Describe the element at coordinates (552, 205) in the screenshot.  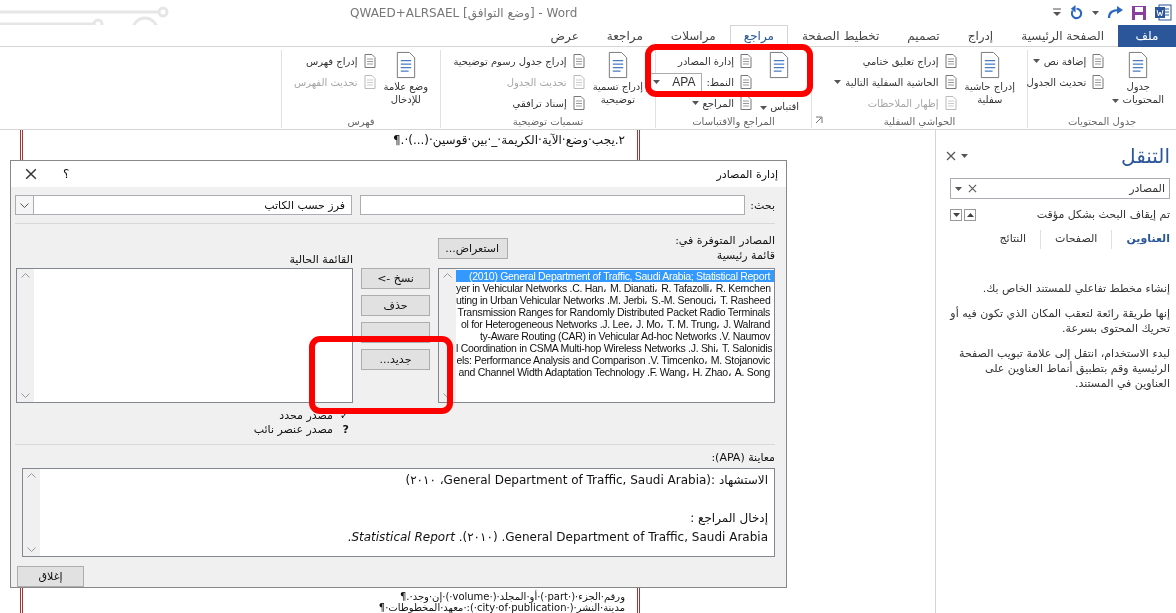
I see `search-field` at that location.